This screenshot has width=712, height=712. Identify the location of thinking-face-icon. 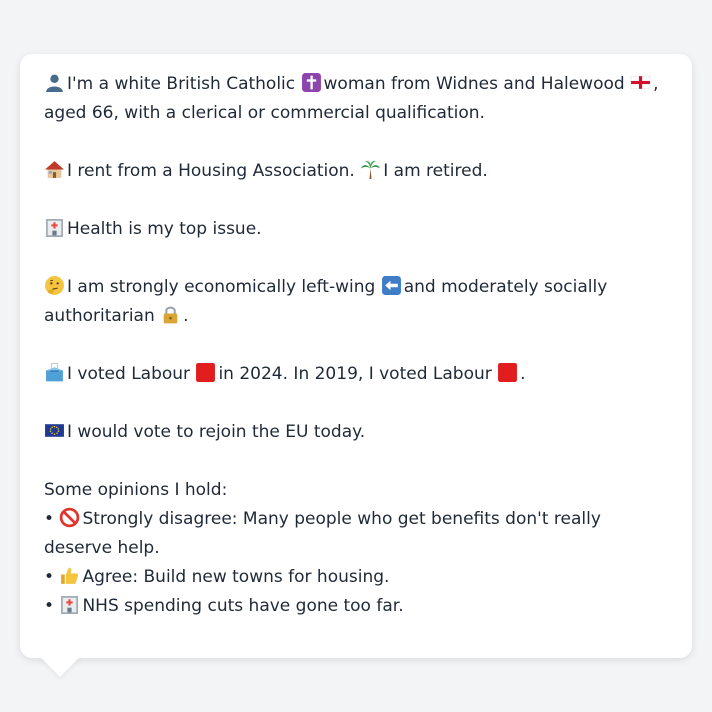
(54, 285).